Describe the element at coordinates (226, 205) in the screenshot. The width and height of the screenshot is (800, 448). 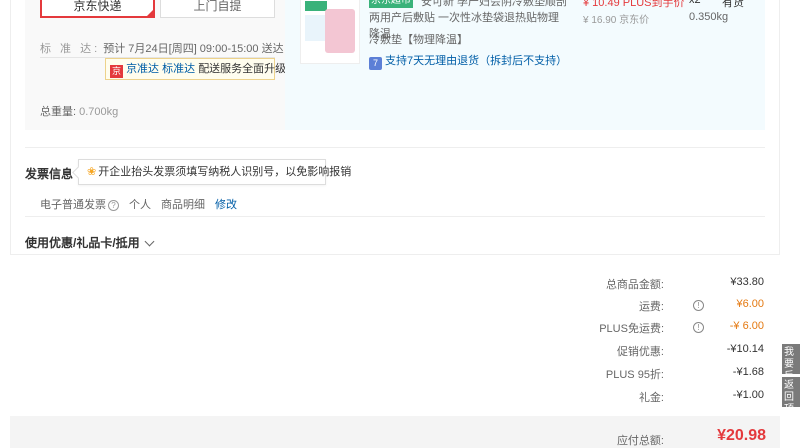
I see `invoice-modify-link: 修改` at that location.